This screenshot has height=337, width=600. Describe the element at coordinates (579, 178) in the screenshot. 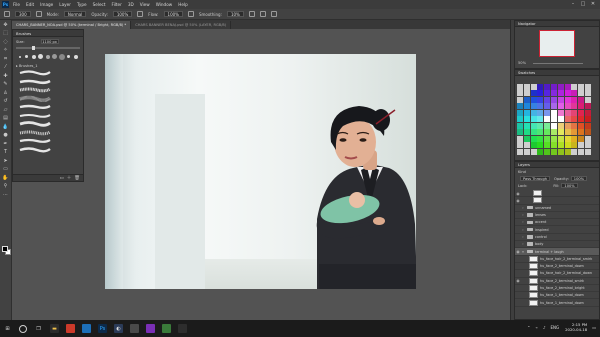

I see `layer-opacity-field: 100%` at that location.